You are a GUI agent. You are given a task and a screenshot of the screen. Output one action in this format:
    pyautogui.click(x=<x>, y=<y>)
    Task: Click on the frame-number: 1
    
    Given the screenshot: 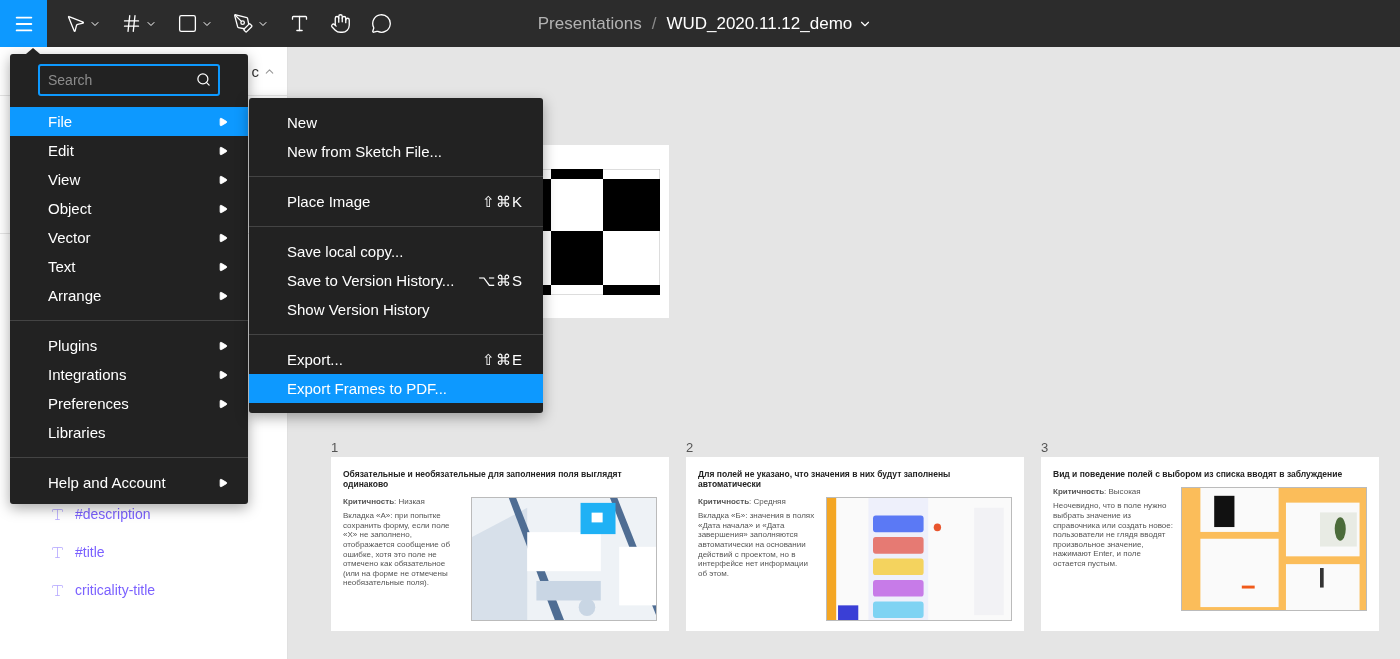 What is the action you would take?
    pyautogui.click(x=335, y=447)
    